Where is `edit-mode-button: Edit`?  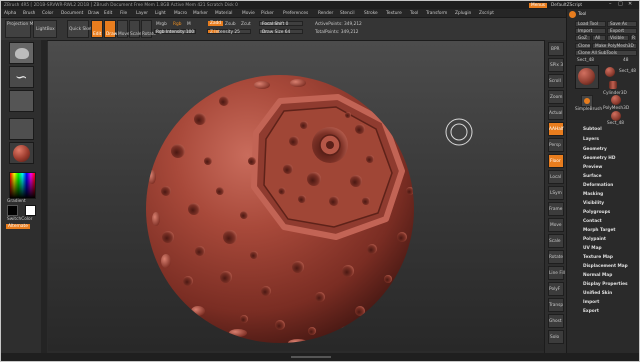 edit-mode-button: Edit is located at coordinates (97, 29).